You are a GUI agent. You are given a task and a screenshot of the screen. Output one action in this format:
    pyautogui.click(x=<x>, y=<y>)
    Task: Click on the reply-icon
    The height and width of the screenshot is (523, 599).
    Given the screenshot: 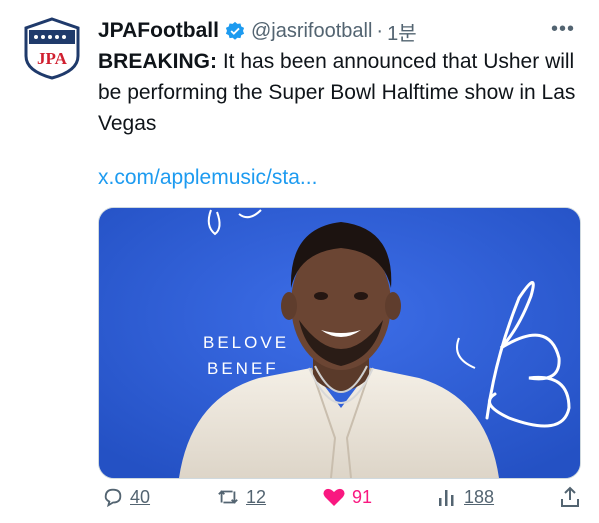 What is the action you would take?
    pyautogui.click(x=113, y=498)
    